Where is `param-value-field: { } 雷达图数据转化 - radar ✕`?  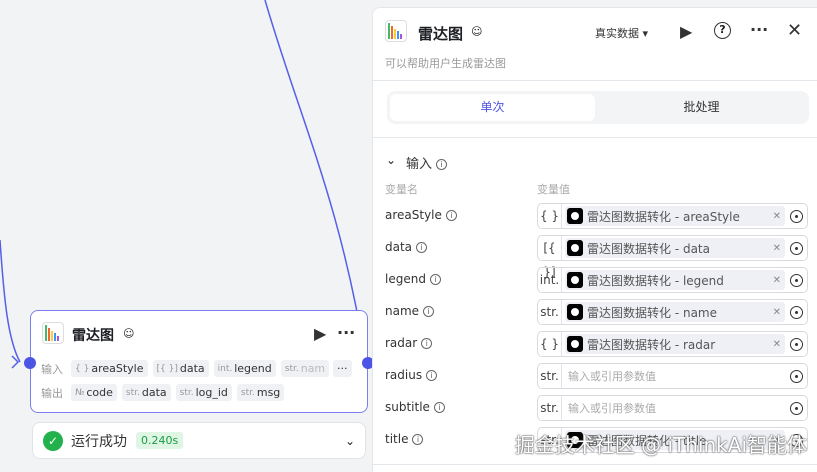 param-value-field: { } 雷达图数据转化 - radar ✕ is located at coordinates (672, 344).